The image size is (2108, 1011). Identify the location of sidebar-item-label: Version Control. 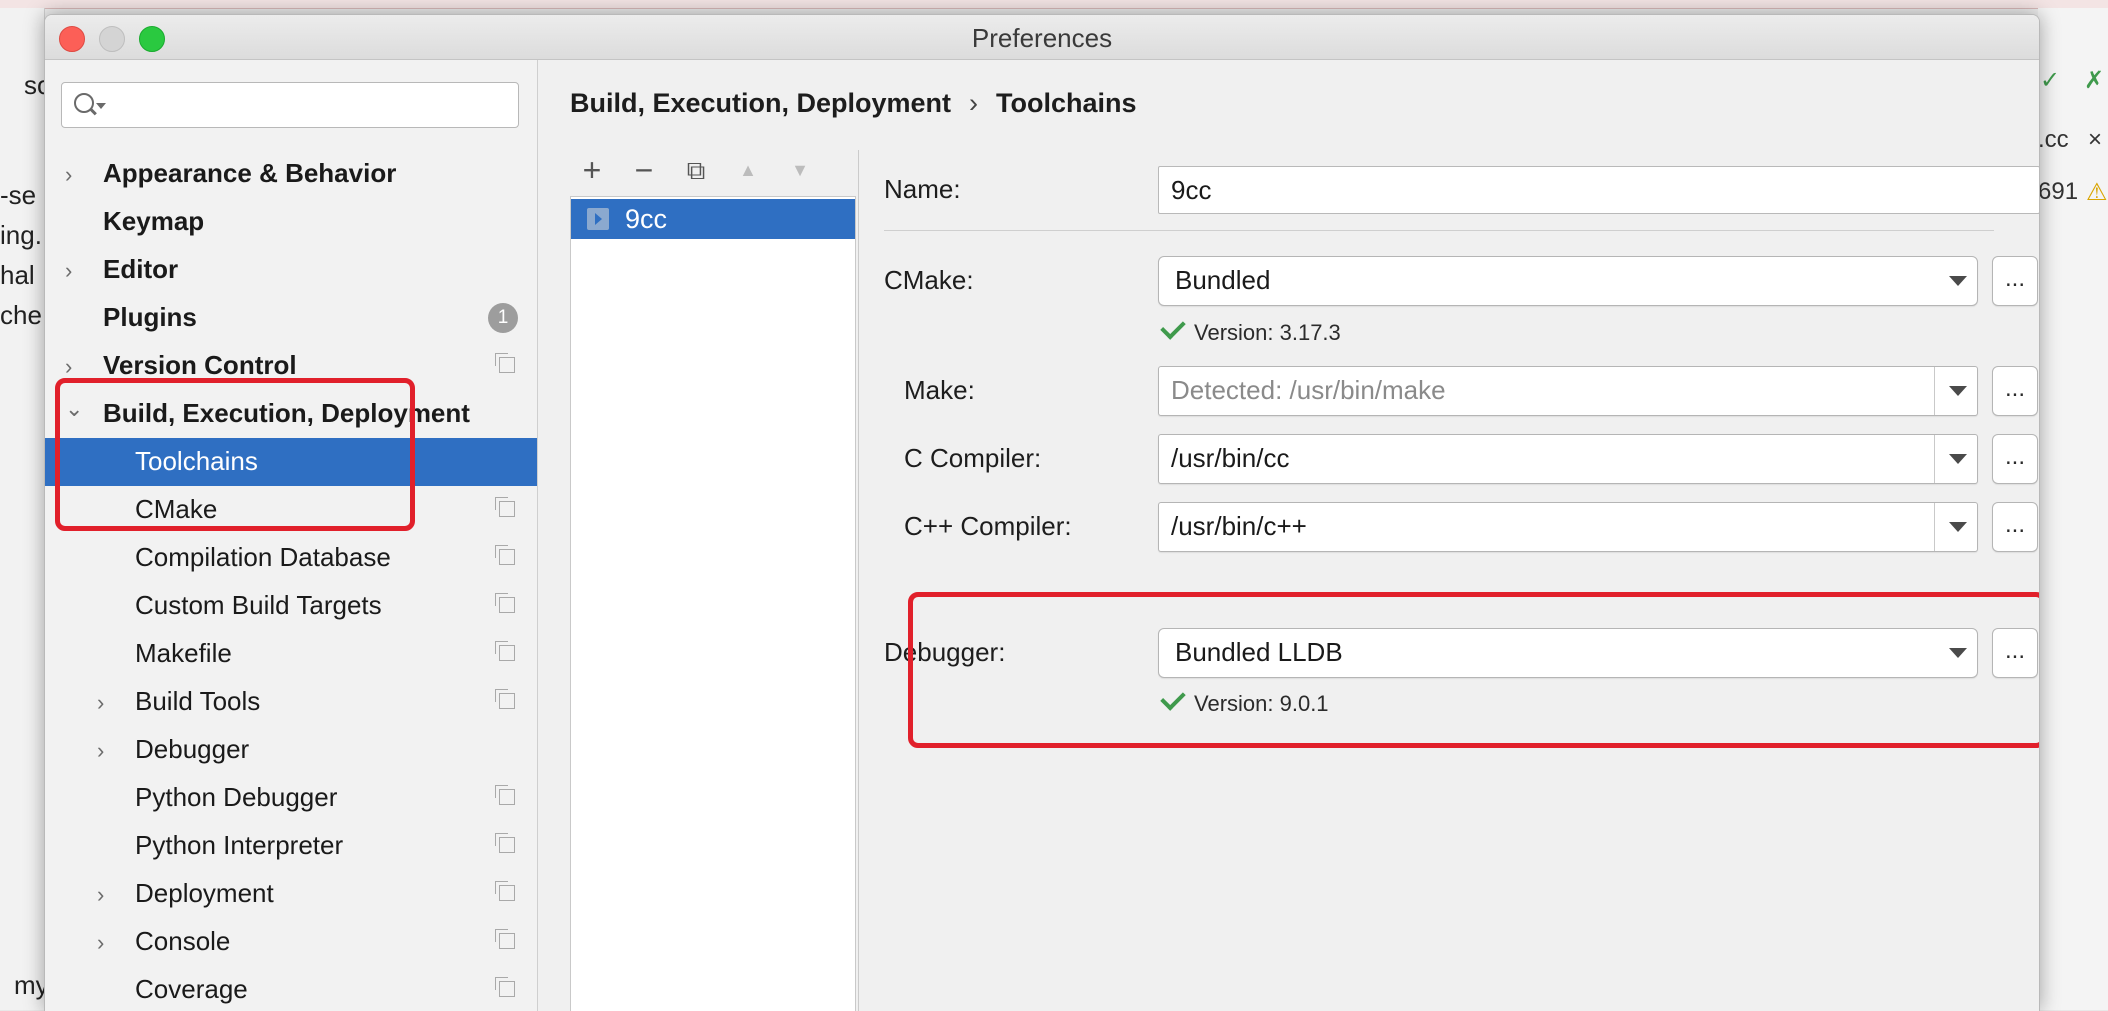
(200, 365).